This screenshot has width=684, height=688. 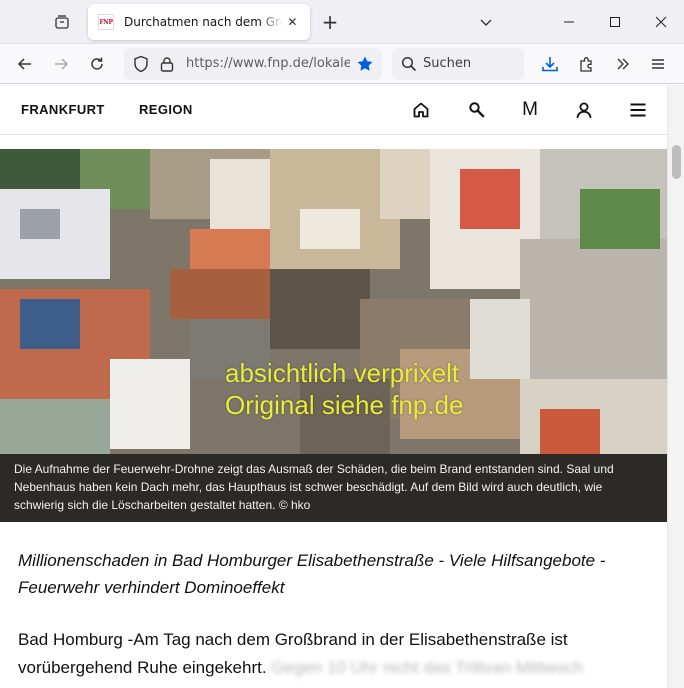 What do you see at coordinates (106, 22) in the screenshot?
I see `fnp-favicon-icon: FNP` at bounding box center [106, 22].